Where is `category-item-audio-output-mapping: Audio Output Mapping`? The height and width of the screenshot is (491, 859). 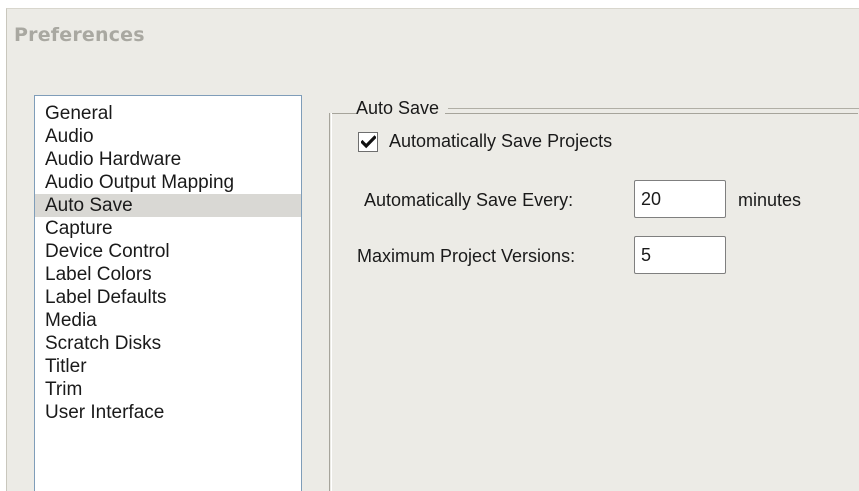
category-item-audio-output-mapping: Audio Output Mapping is located at coordinates (168, 182).